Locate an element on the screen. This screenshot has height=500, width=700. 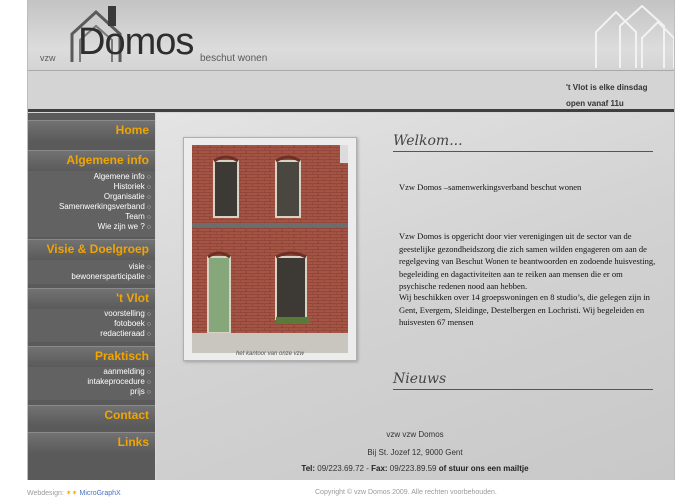
office-photo-frame: het kantoor van onze vzw is located at coordinates (270, 249).